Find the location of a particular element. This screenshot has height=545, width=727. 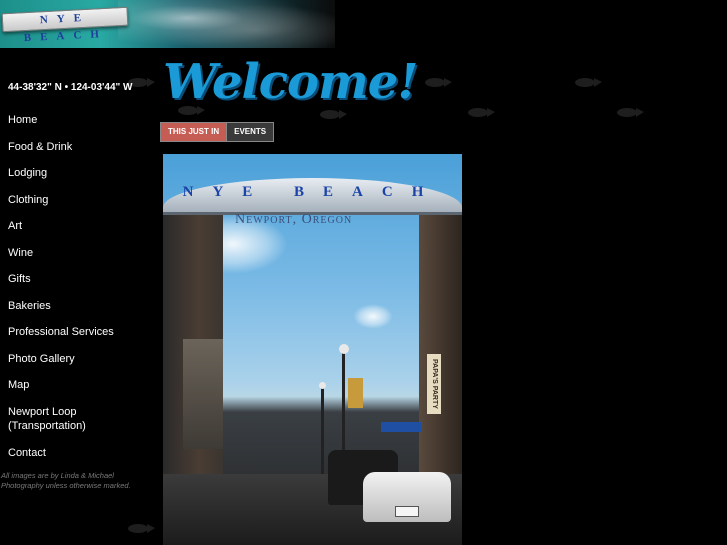

nav-item-gifts: Gifts is located at coordinates (78, 279).